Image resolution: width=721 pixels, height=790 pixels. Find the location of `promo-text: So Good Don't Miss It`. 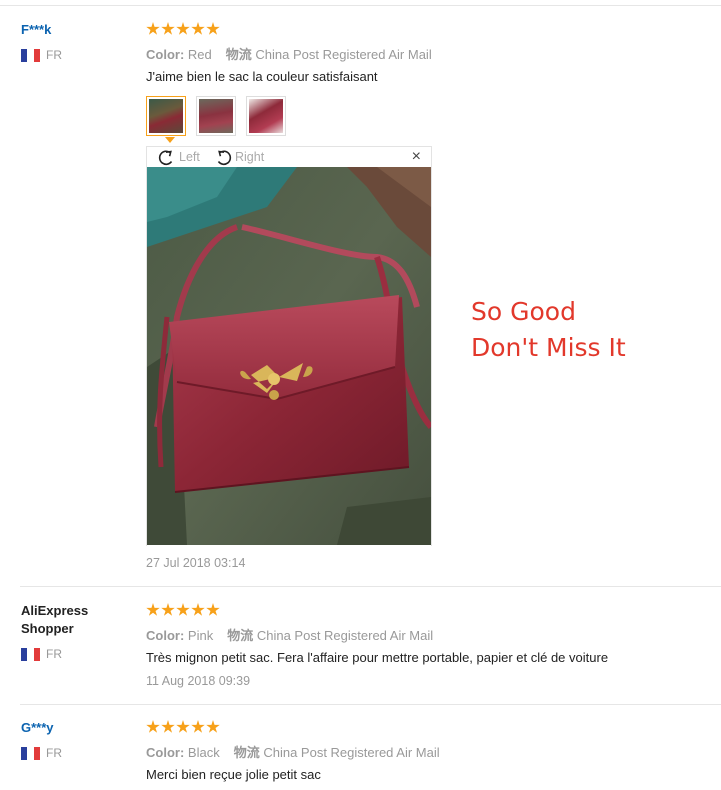

promo-text: So Good Don't Miss It is located at coordinates (548, 330).